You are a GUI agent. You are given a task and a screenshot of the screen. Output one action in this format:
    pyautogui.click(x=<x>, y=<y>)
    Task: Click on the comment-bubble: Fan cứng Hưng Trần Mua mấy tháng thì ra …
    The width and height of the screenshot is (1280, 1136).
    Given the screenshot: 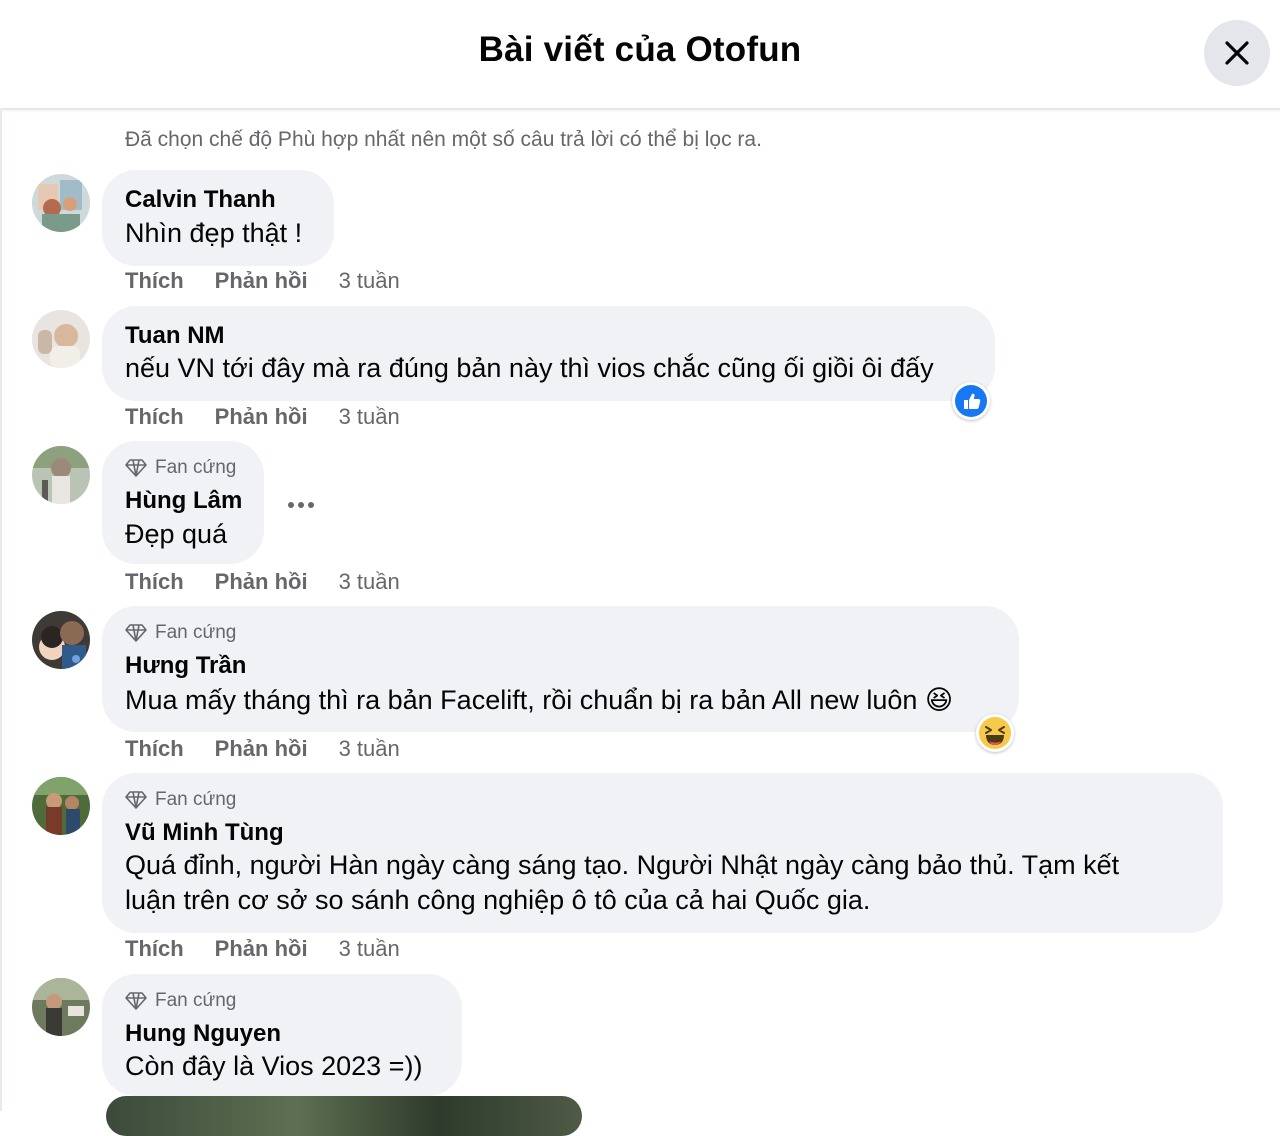 What is the action you would take?
    pyautogui.click(x=560, y=669)
    